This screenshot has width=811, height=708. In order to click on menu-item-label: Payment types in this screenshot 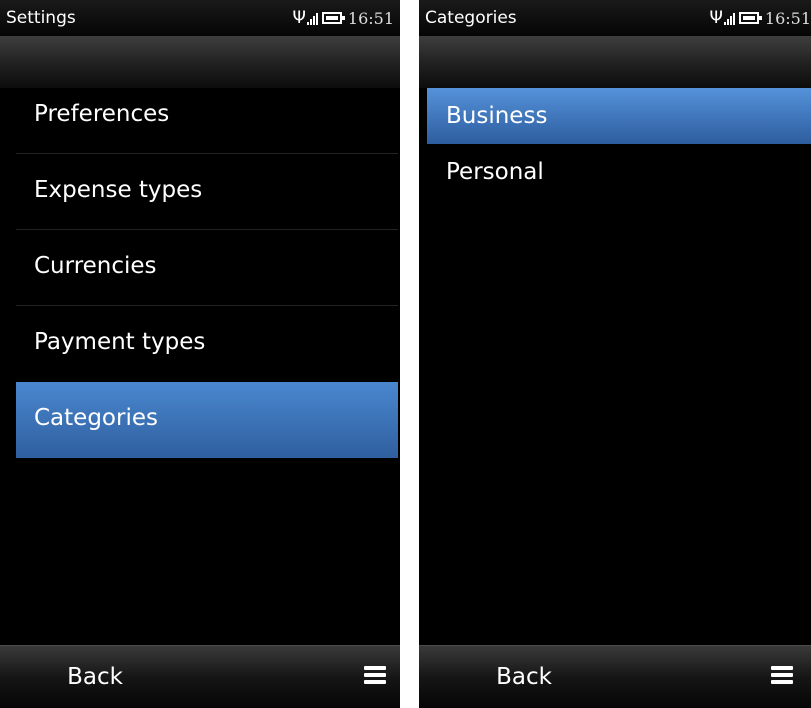, I will do `click(120, 342)`.